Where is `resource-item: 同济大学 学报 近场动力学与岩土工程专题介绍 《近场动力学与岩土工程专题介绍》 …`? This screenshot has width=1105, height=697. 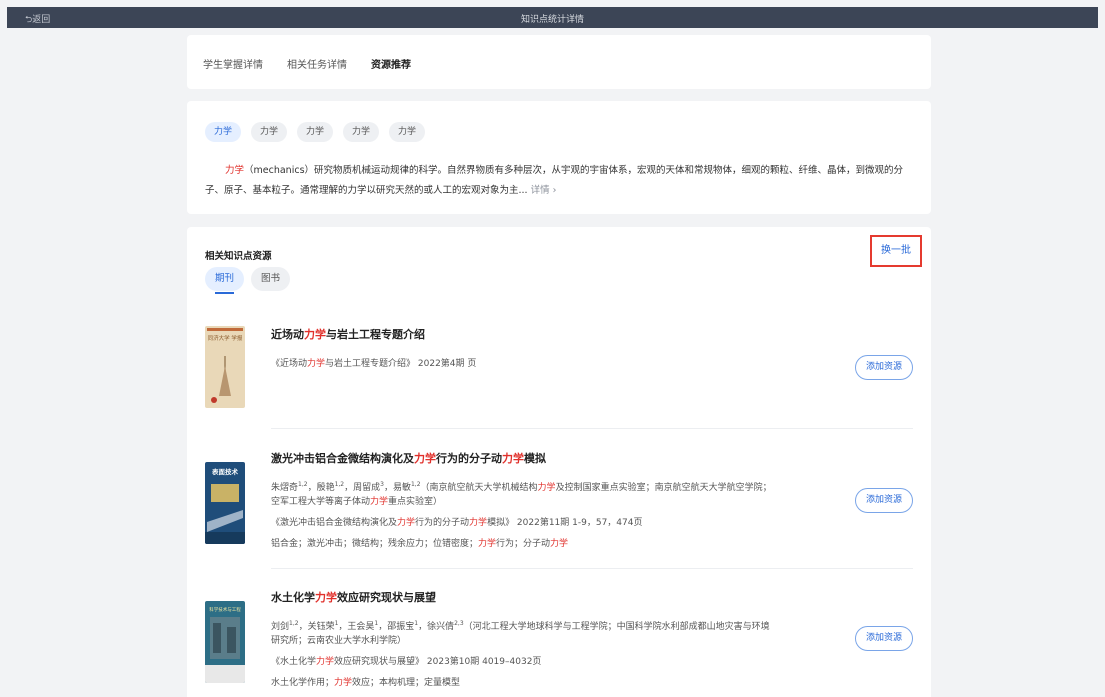 resource-item: 同济大学 学报 近场动力学与岩土工程专题介绍 《近场动力学与岩土工程专题介绍》 … is located at coordinates (559, 371).